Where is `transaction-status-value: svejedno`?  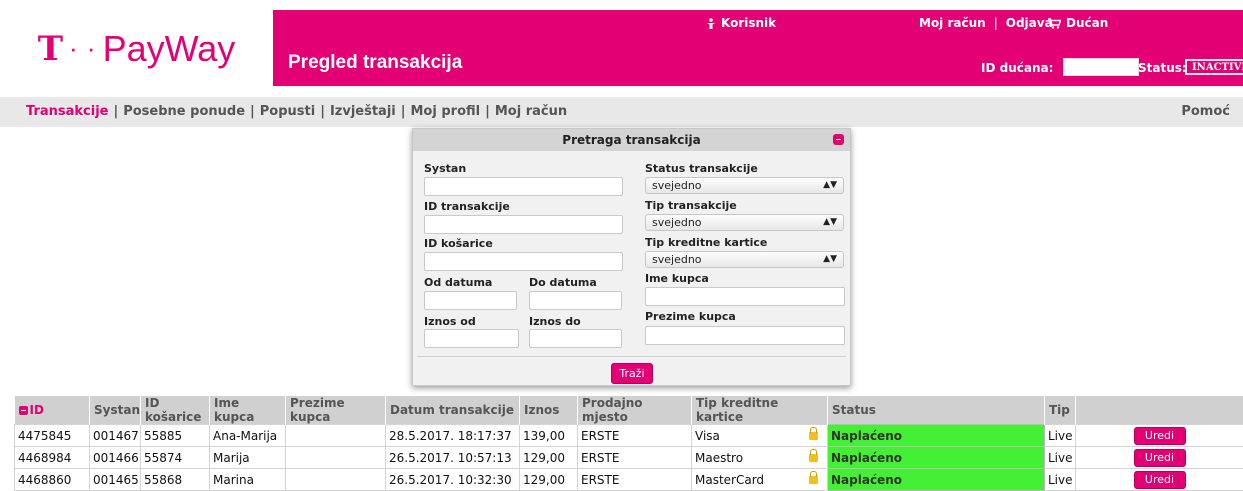
transaction-status-value: svejedno is located at coordinates (677, 185).